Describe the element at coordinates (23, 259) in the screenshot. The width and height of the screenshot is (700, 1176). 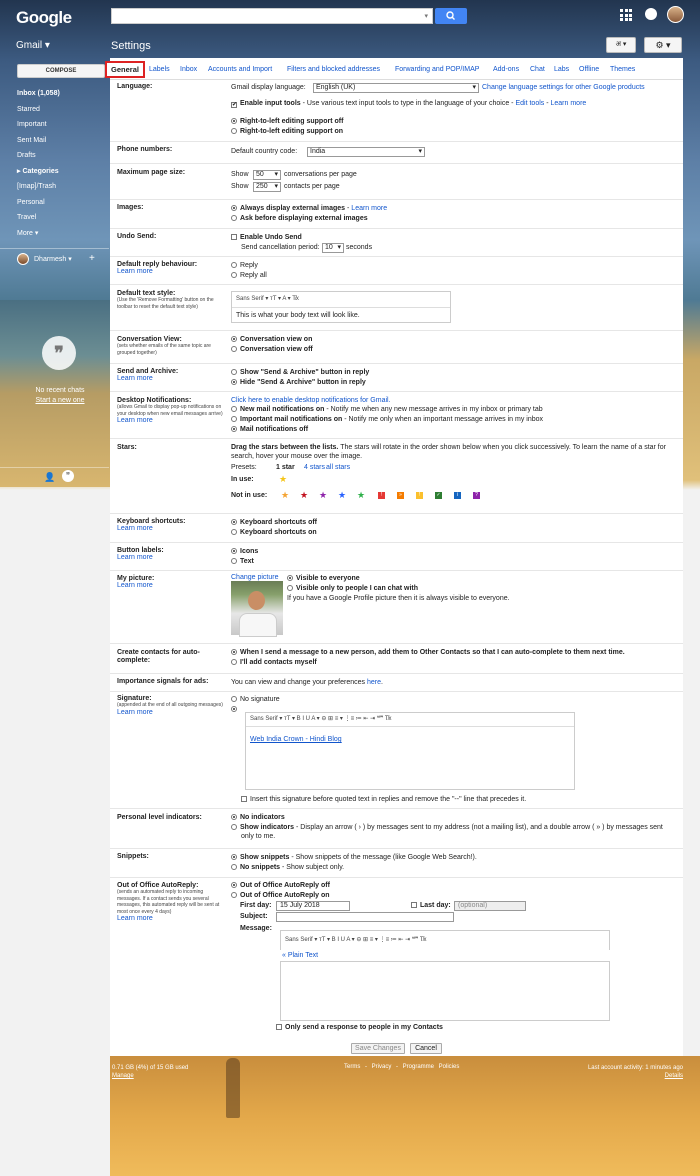
I see `chat-user-avatar` at that location.